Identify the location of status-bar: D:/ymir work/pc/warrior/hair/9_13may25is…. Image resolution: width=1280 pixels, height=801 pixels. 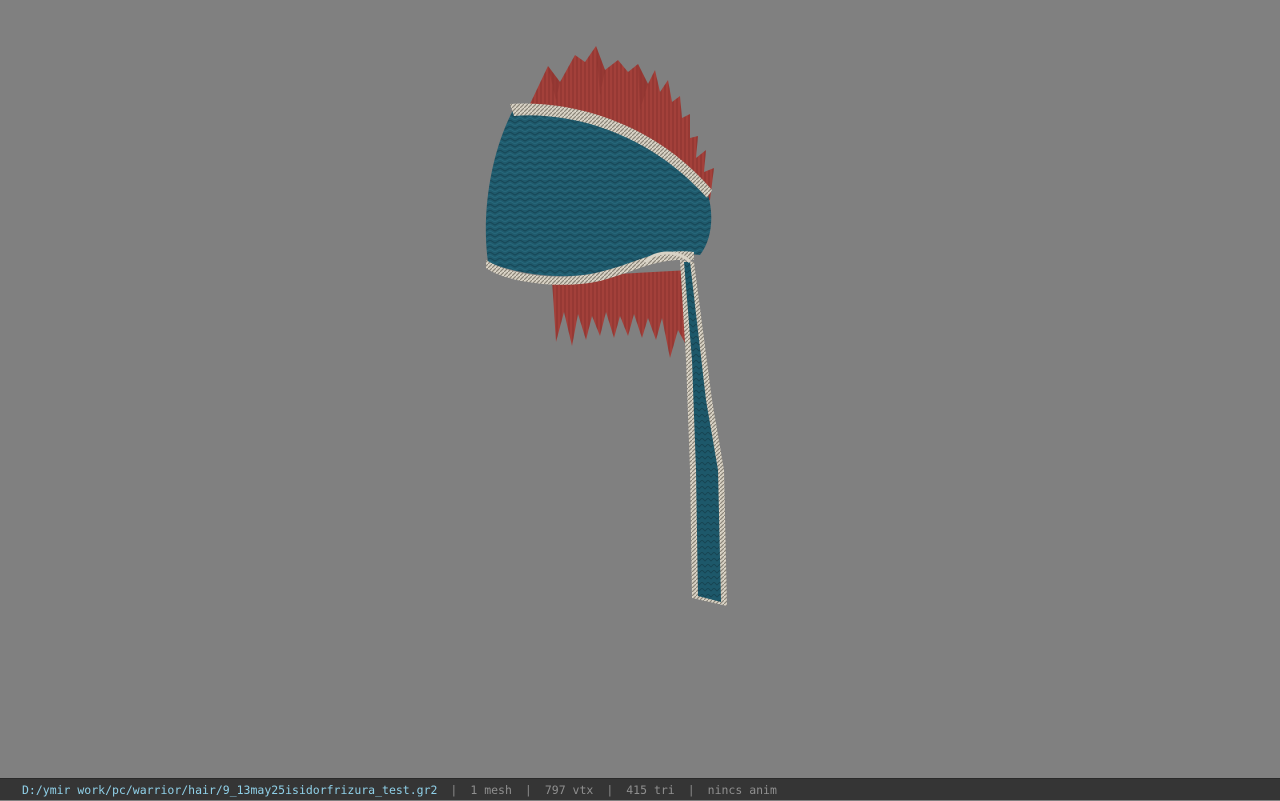
(640, 789).